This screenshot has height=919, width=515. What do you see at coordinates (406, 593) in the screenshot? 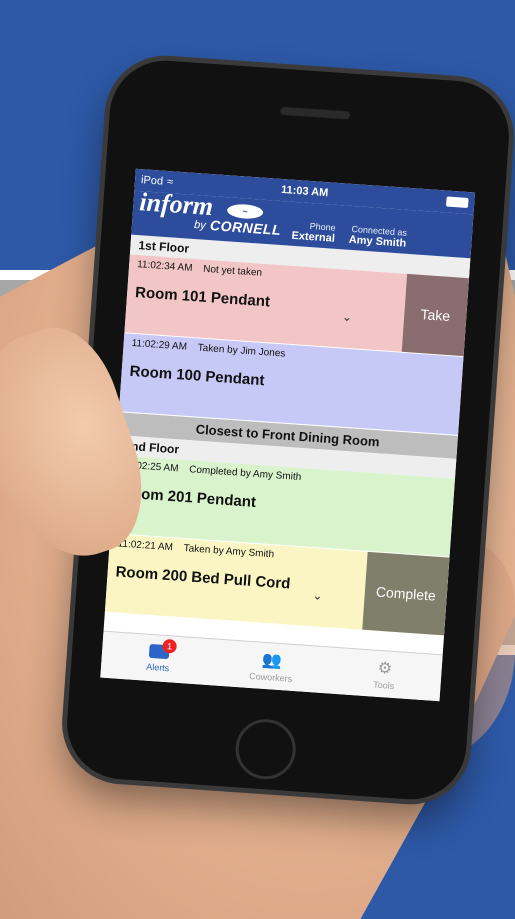
I see `complete-button: Complete` at bounding box center [406, 593].